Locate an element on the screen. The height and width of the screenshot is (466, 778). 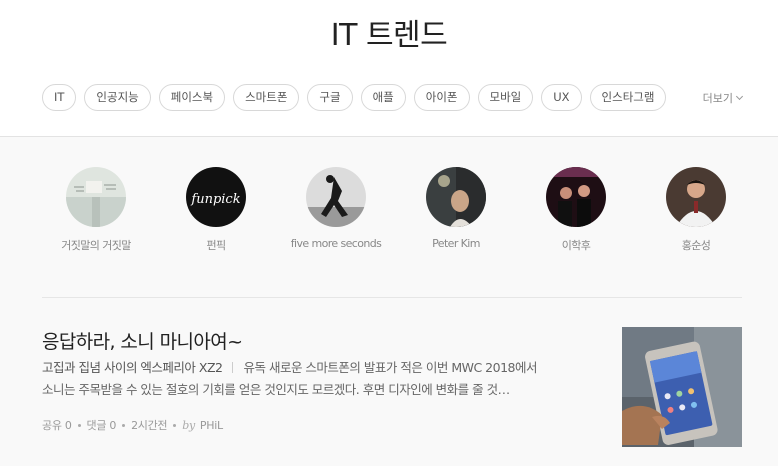
creator-item: 이학후 is located at coordinates (576, 210).